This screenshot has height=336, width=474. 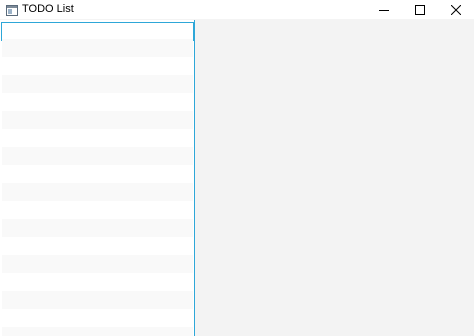 I want to click on maximize-icon, so click(x=420, y=9).